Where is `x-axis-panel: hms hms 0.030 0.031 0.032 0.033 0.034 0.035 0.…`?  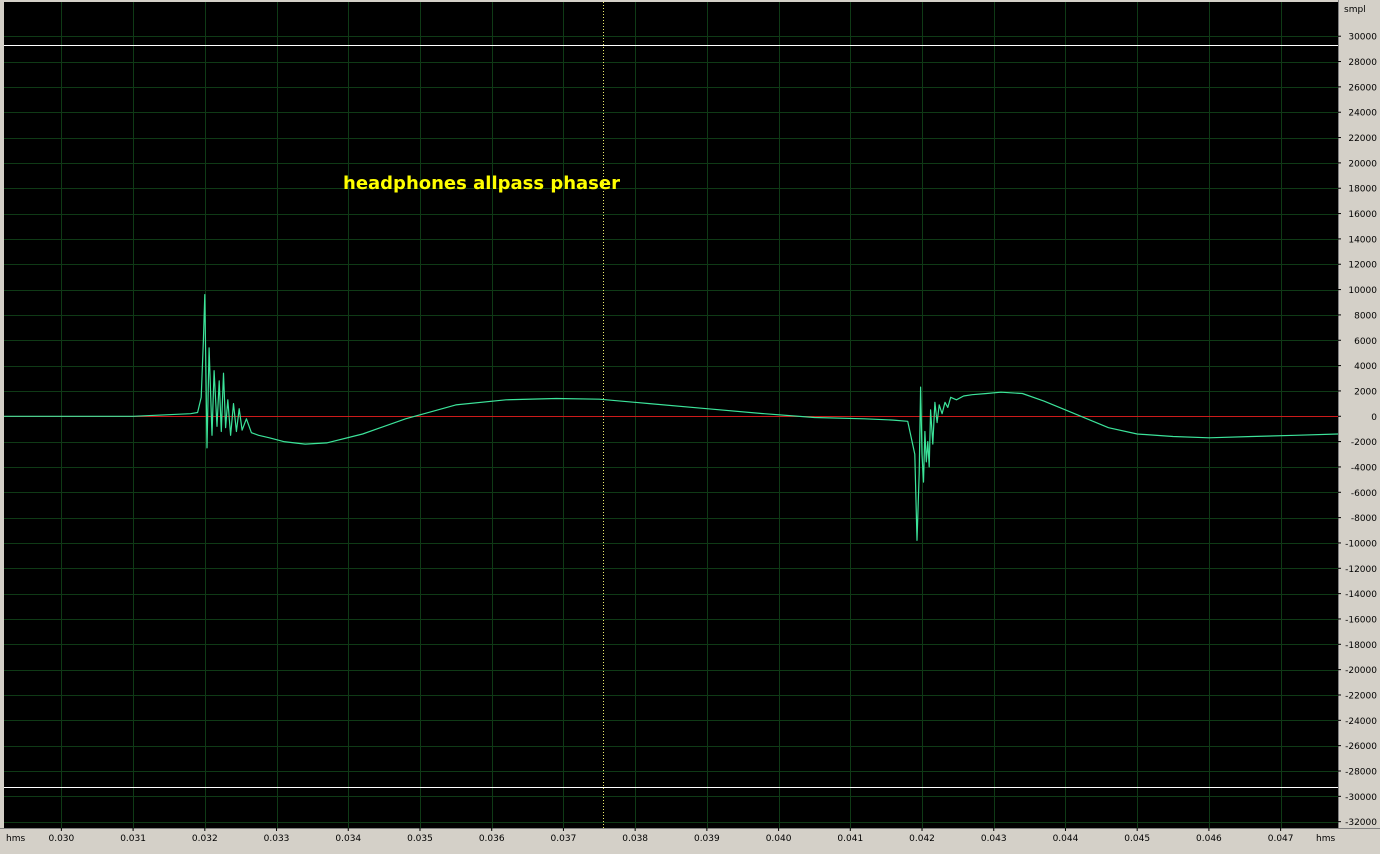
x-axis-panel: hms hms 0.030 0.031 0.032 0.033 0.034 0.035 0.… is located at coordinates (690, 839).